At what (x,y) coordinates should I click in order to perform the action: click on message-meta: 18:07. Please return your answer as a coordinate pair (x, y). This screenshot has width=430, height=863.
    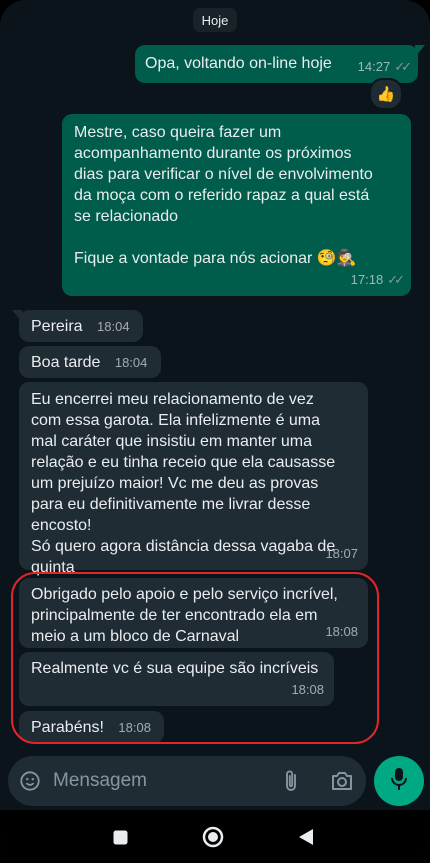
    Looking at the image, I should click on (341, 553).